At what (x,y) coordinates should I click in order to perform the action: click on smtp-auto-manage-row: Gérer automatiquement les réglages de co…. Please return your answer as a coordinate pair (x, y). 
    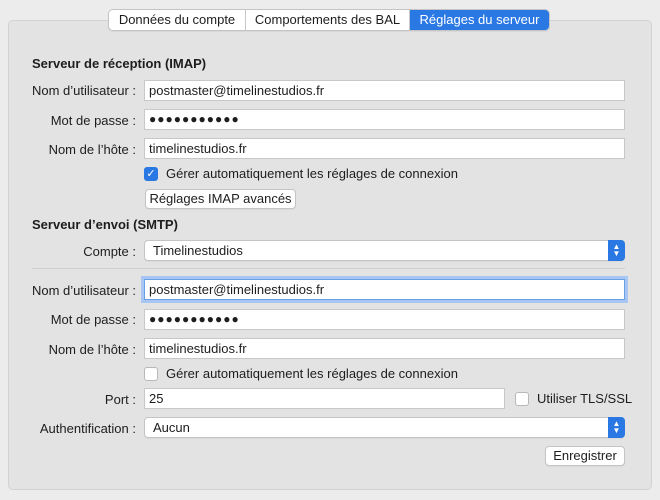
    Looking at the image, I should click on (301, 373).